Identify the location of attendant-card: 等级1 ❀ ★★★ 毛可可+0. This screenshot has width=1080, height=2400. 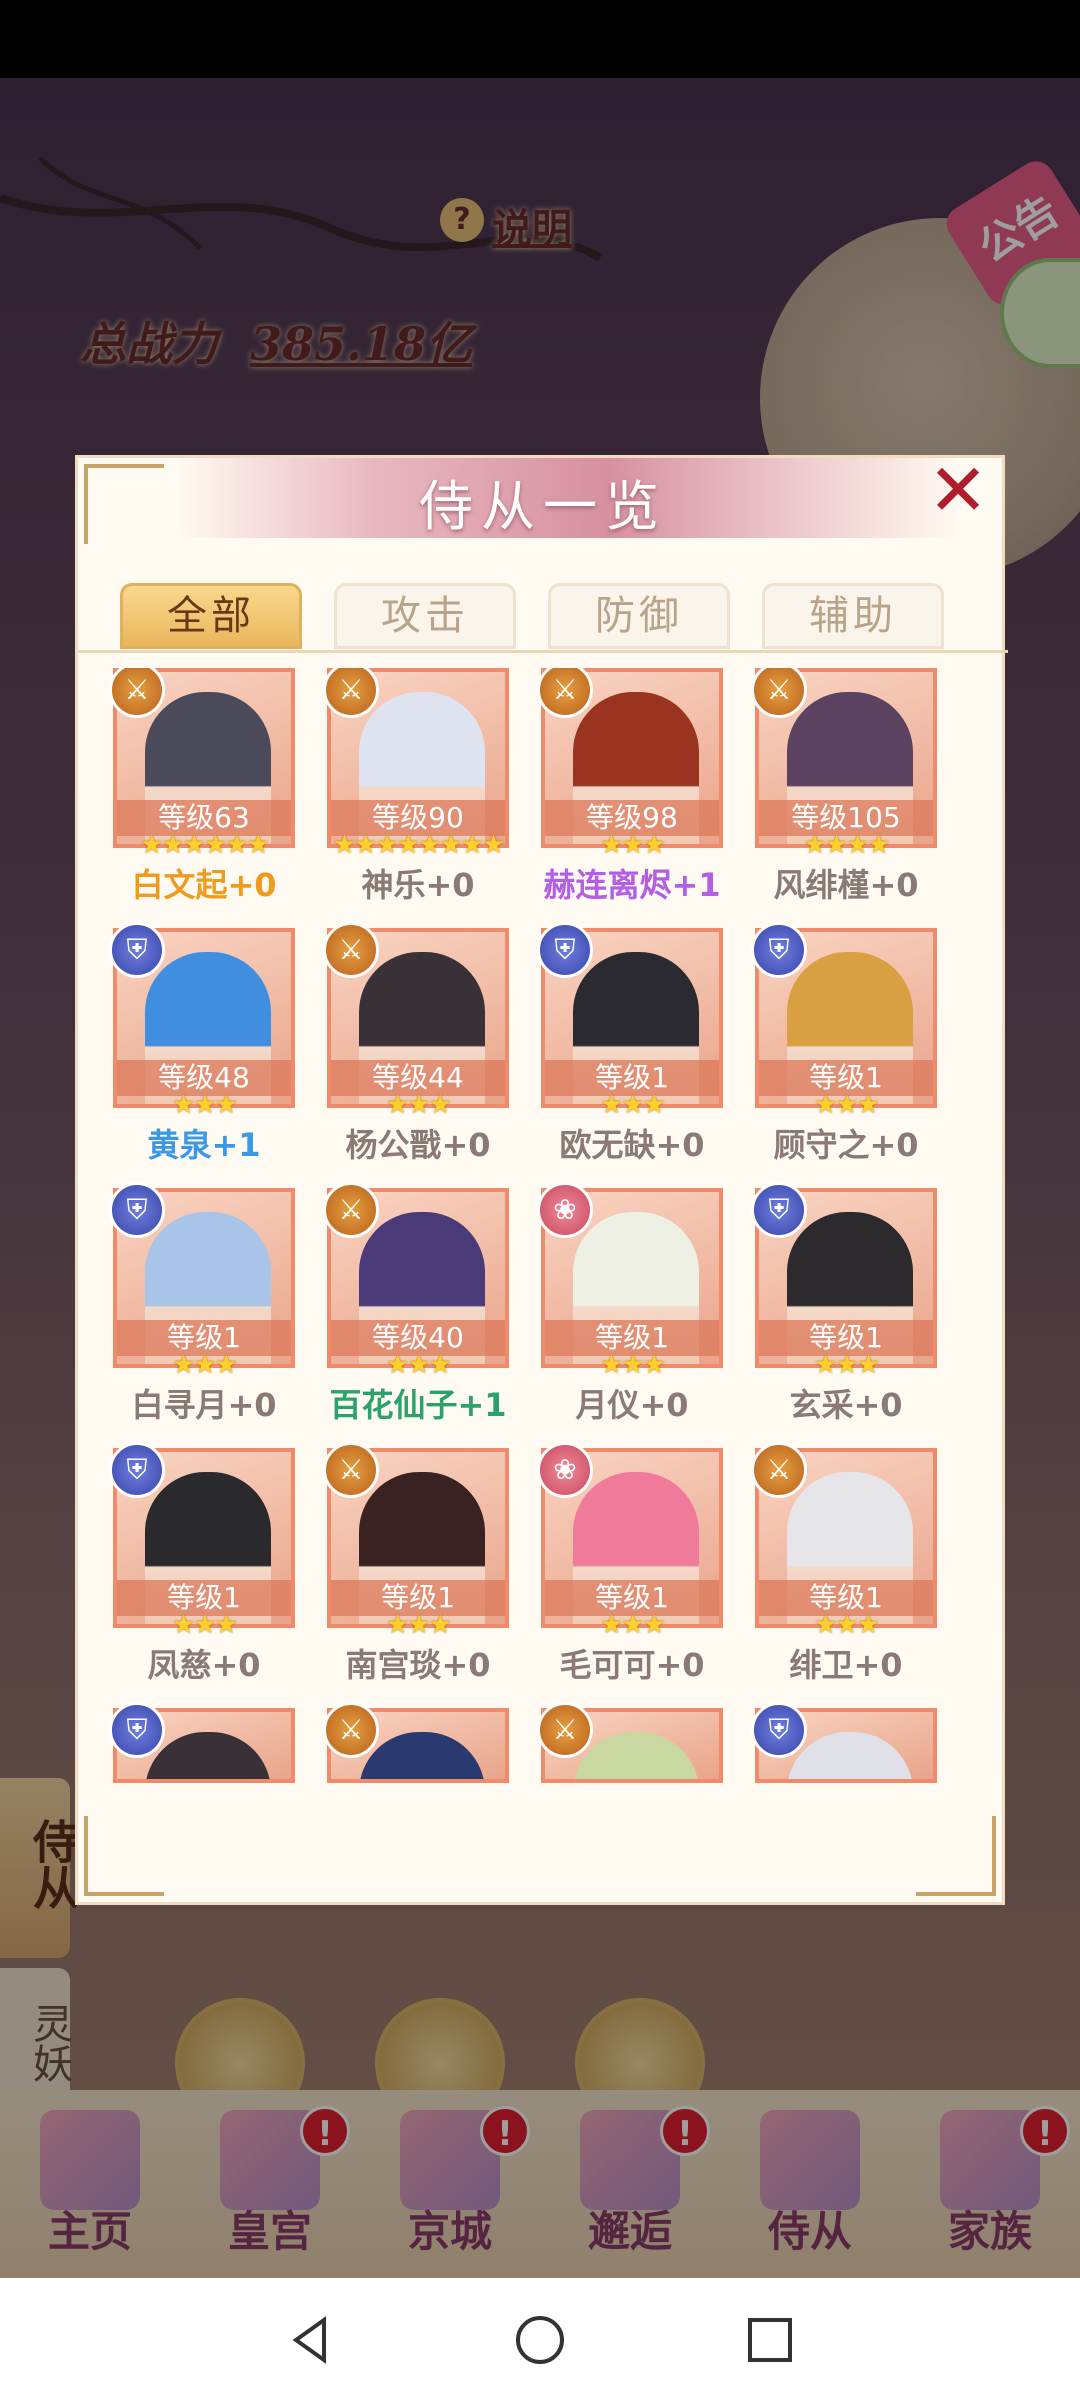
(630, 1570).